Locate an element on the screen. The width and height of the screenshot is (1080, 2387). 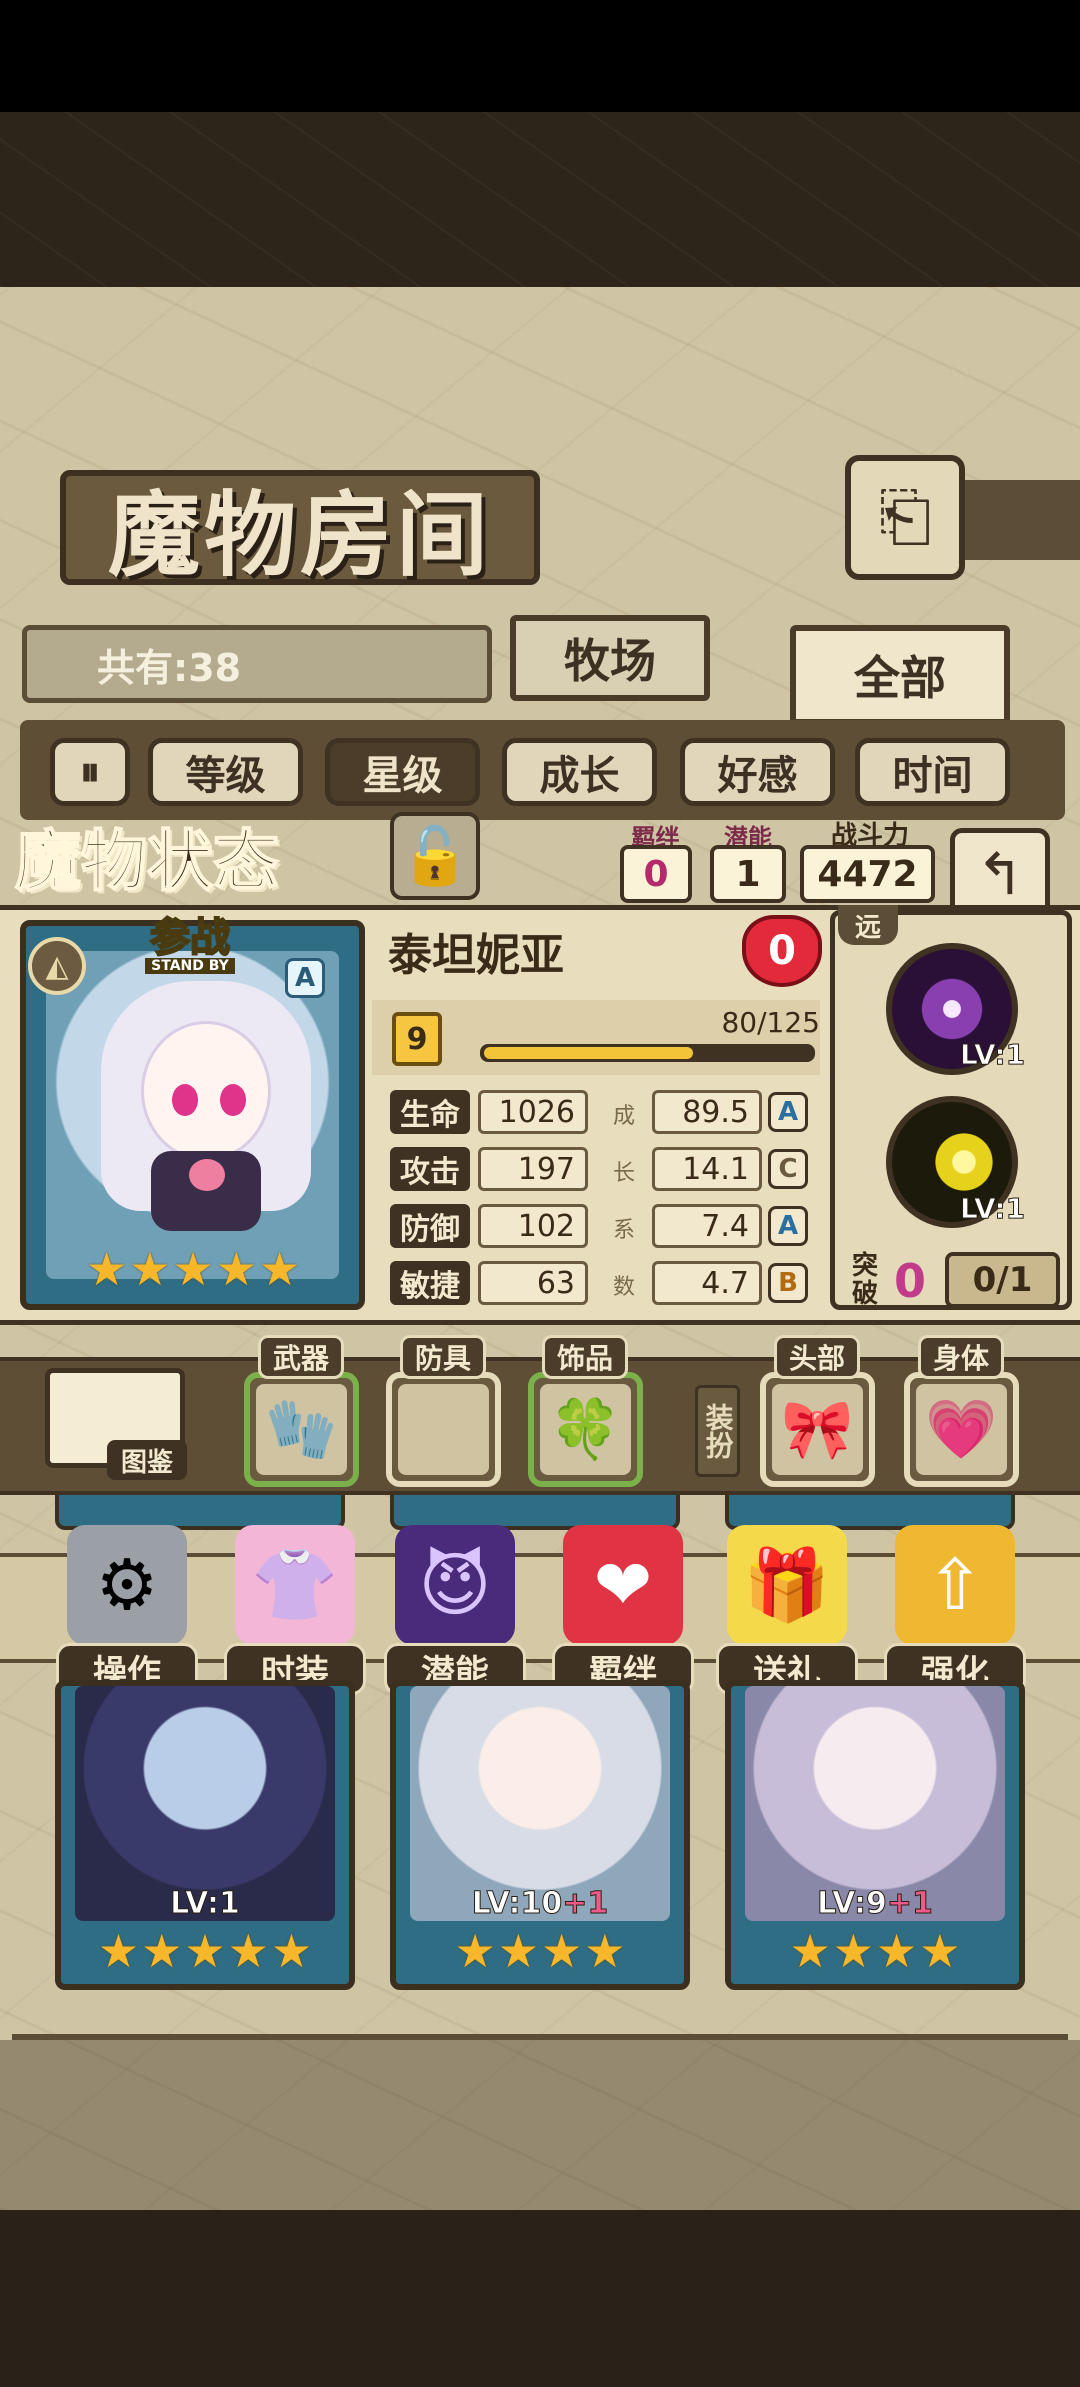
card-stars: ★ ★ ★ ★ ★ is located at coordinates (205, 1951).